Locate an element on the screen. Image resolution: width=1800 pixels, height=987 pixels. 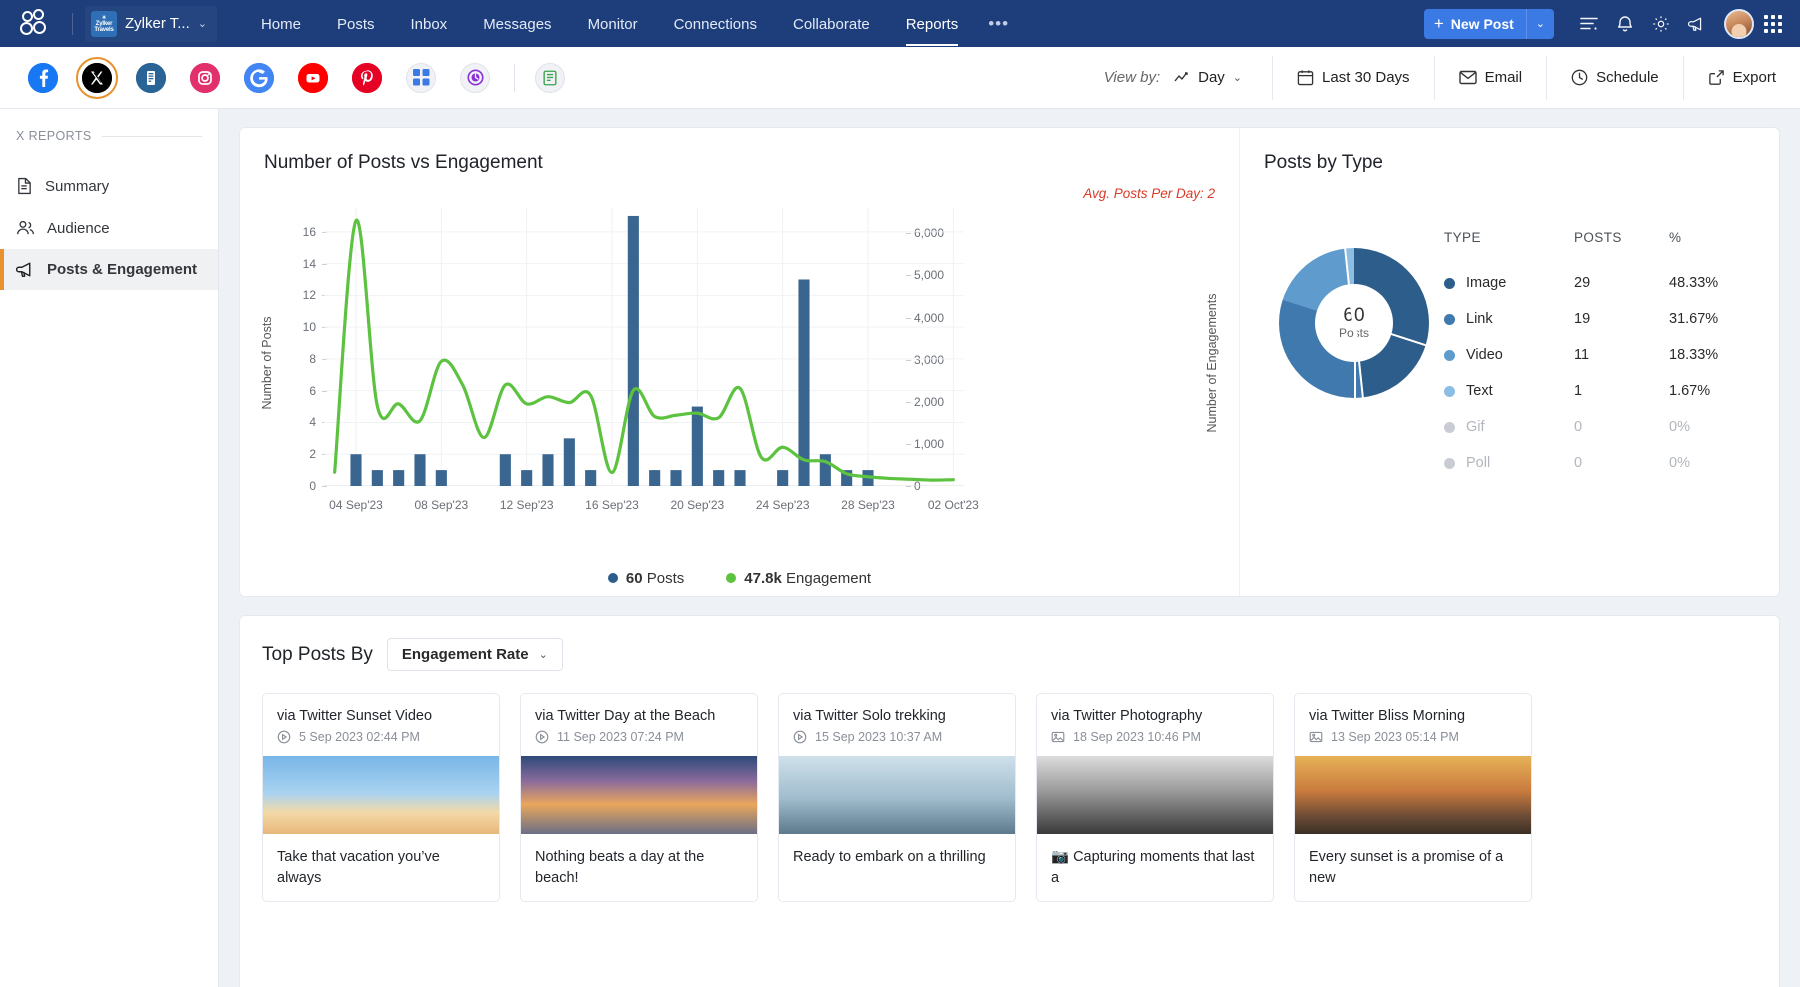
date-range-button: Last 30 Days is located at coordinates (1353, 77).